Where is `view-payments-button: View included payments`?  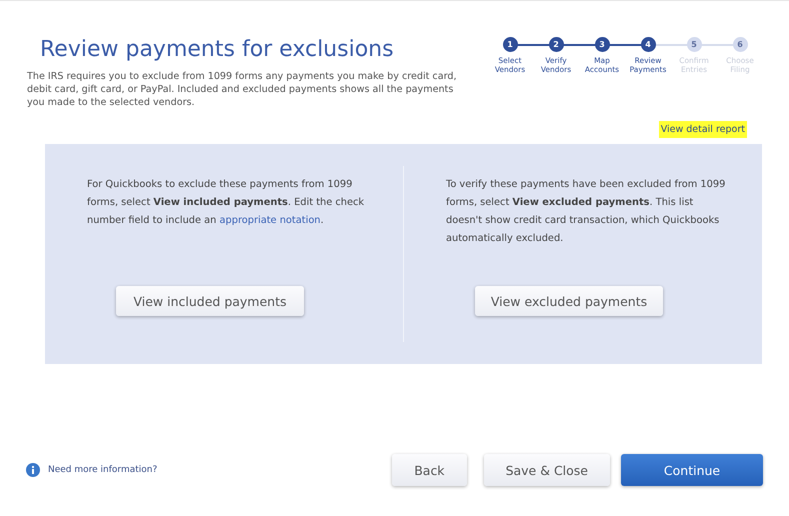
view-payments-button: View included payments is located at coordinates (210, 301).